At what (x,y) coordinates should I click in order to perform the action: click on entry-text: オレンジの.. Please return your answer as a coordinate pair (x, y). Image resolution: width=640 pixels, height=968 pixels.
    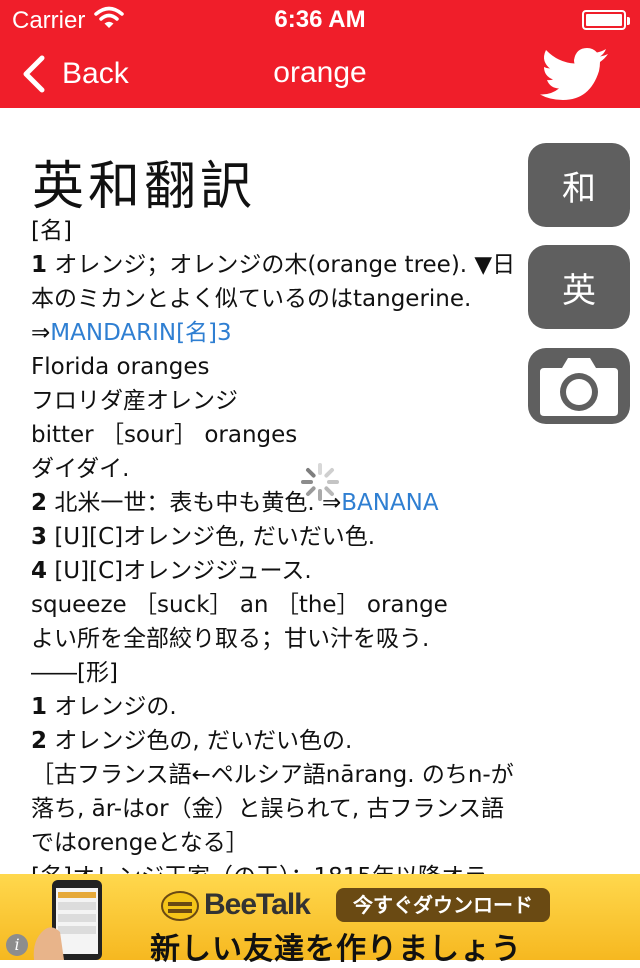
    Looking at the image, I should click on (112, 707).